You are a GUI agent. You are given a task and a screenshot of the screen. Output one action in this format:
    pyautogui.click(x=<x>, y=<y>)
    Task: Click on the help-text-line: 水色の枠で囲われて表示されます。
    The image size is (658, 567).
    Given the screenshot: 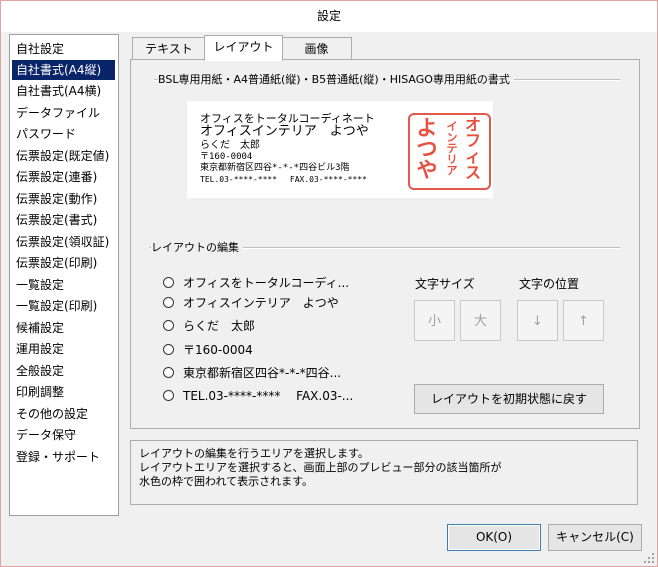 What is the action you would take?
    pyautogui.click(x=226, y=481)
    